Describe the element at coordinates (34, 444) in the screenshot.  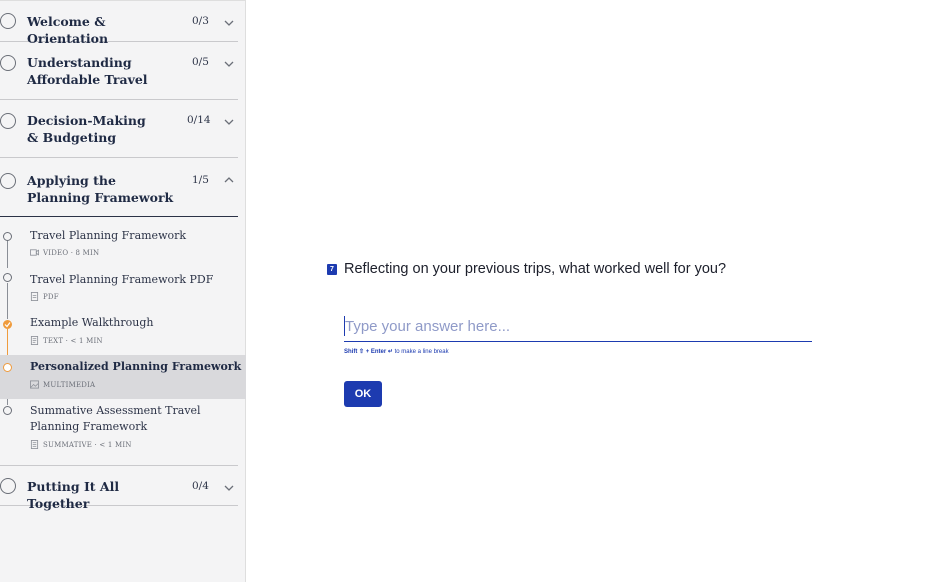
I see `summative-icon` at that location.